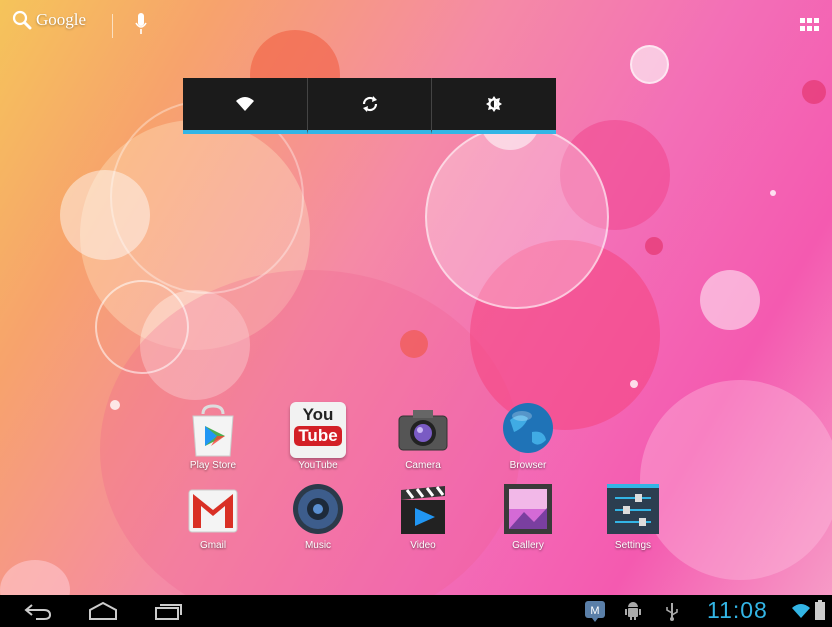  What do you see at coordinates (737, 610) in the screenshot?
I see `clock: 11:08` at bounding box center [737, 610].